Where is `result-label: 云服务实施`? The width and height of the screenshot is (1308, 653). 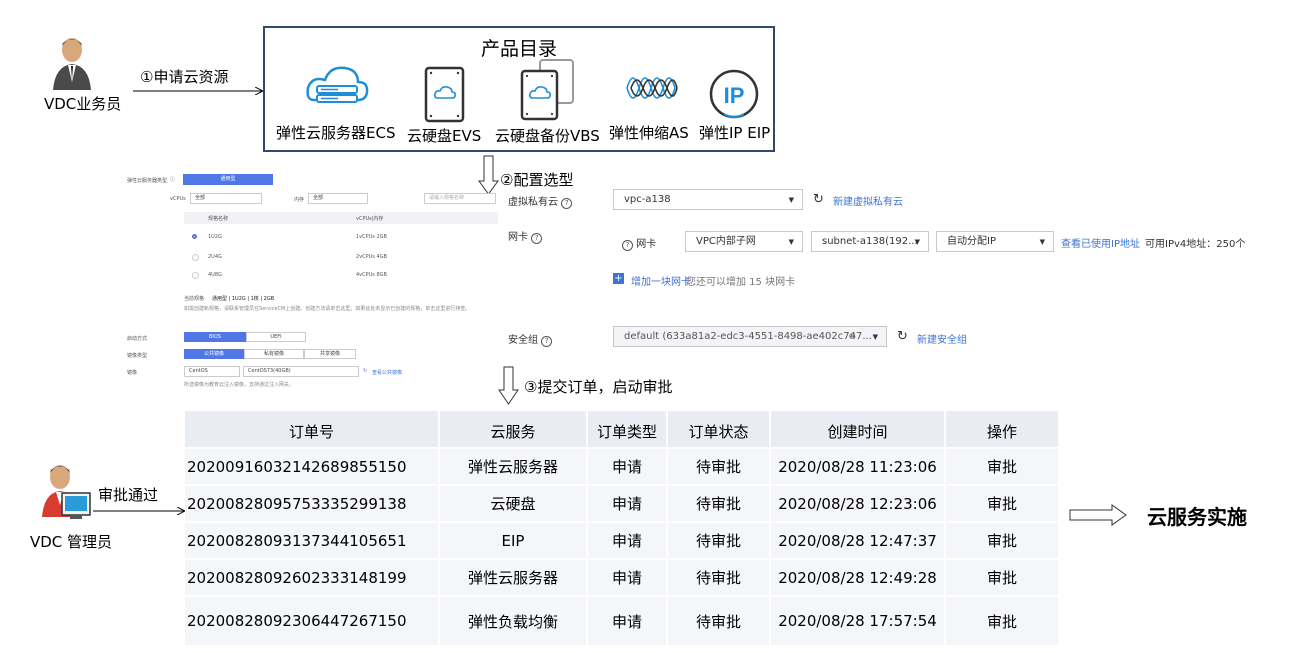 result-label: 云服务实施 is located at coordinates (1197, 517).